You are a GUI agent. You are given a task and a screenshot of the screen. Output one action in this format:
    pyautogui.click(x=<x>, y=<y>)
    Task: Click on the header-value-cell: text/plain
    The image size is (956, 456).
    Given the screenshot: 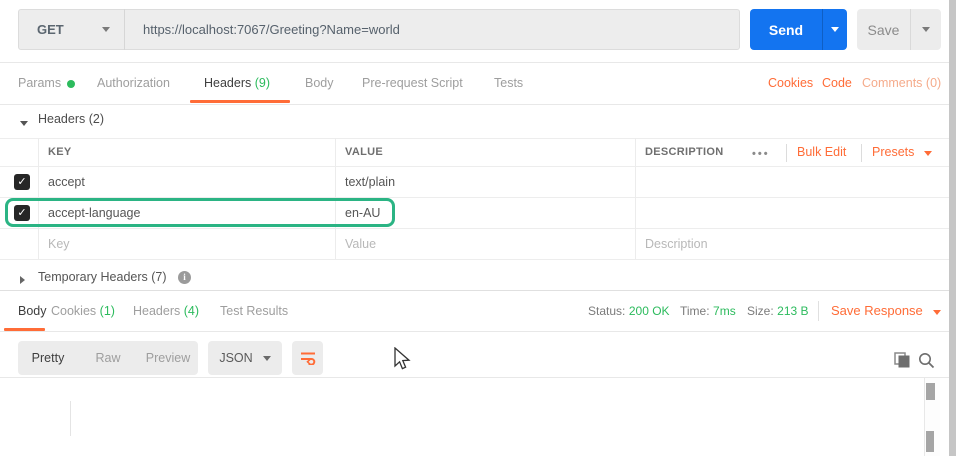 What is the action you would take?
    pyautogui.click(x=370, y=182)
    